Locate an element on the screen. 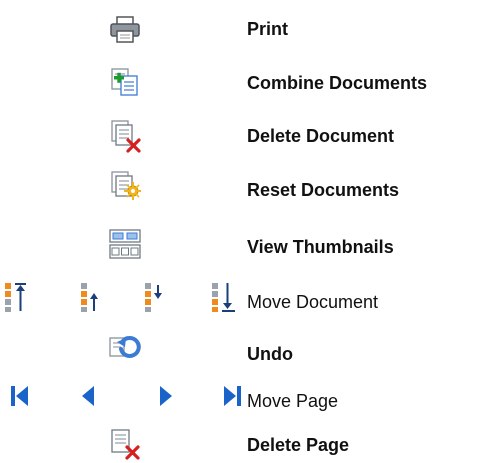 The image size is (491, 463). previous-page-icon is located at coordinates (88, 396).